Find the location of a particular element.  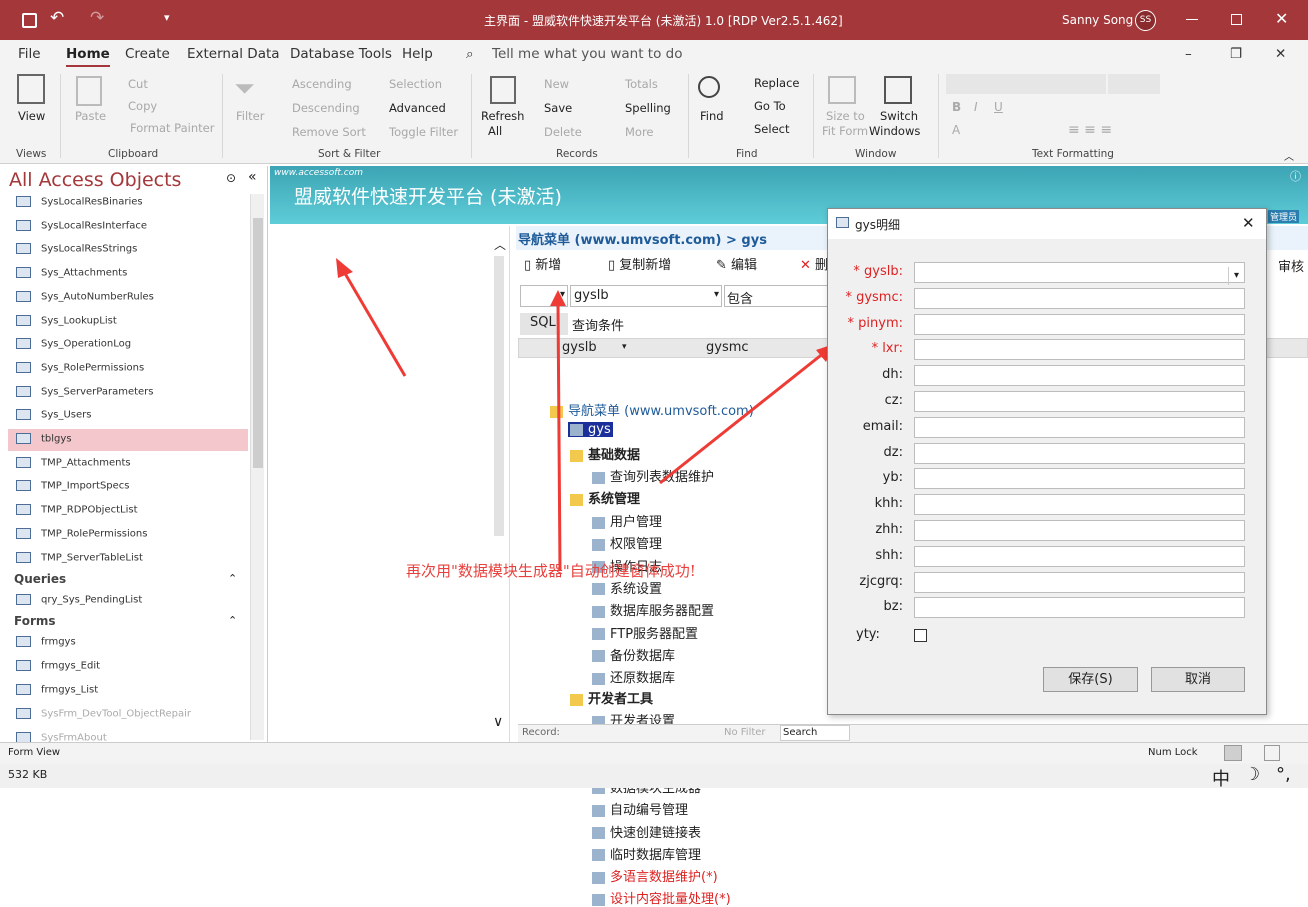

yty-label: yty: is located at coordinates (868, 634).